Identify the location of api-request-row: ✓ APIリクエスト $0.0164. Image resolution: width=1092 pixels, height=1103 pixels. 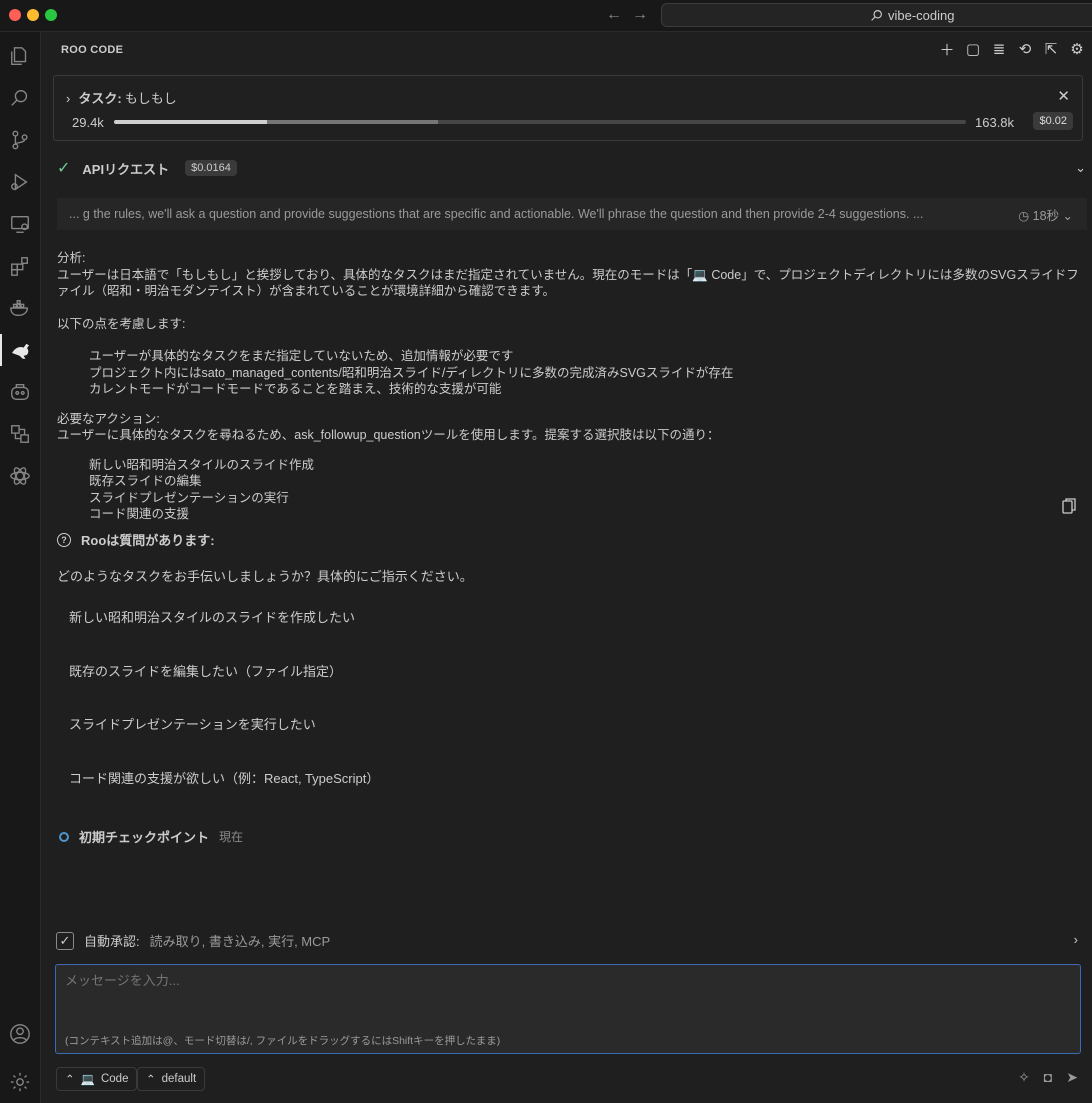
(147, 168).